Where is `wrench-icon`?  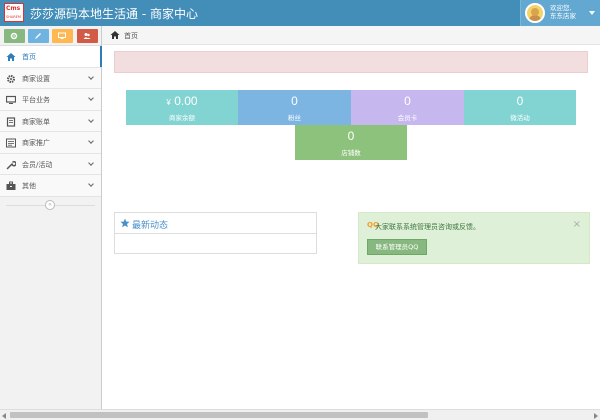 wrench-icon is located at coordinates (11, 164).